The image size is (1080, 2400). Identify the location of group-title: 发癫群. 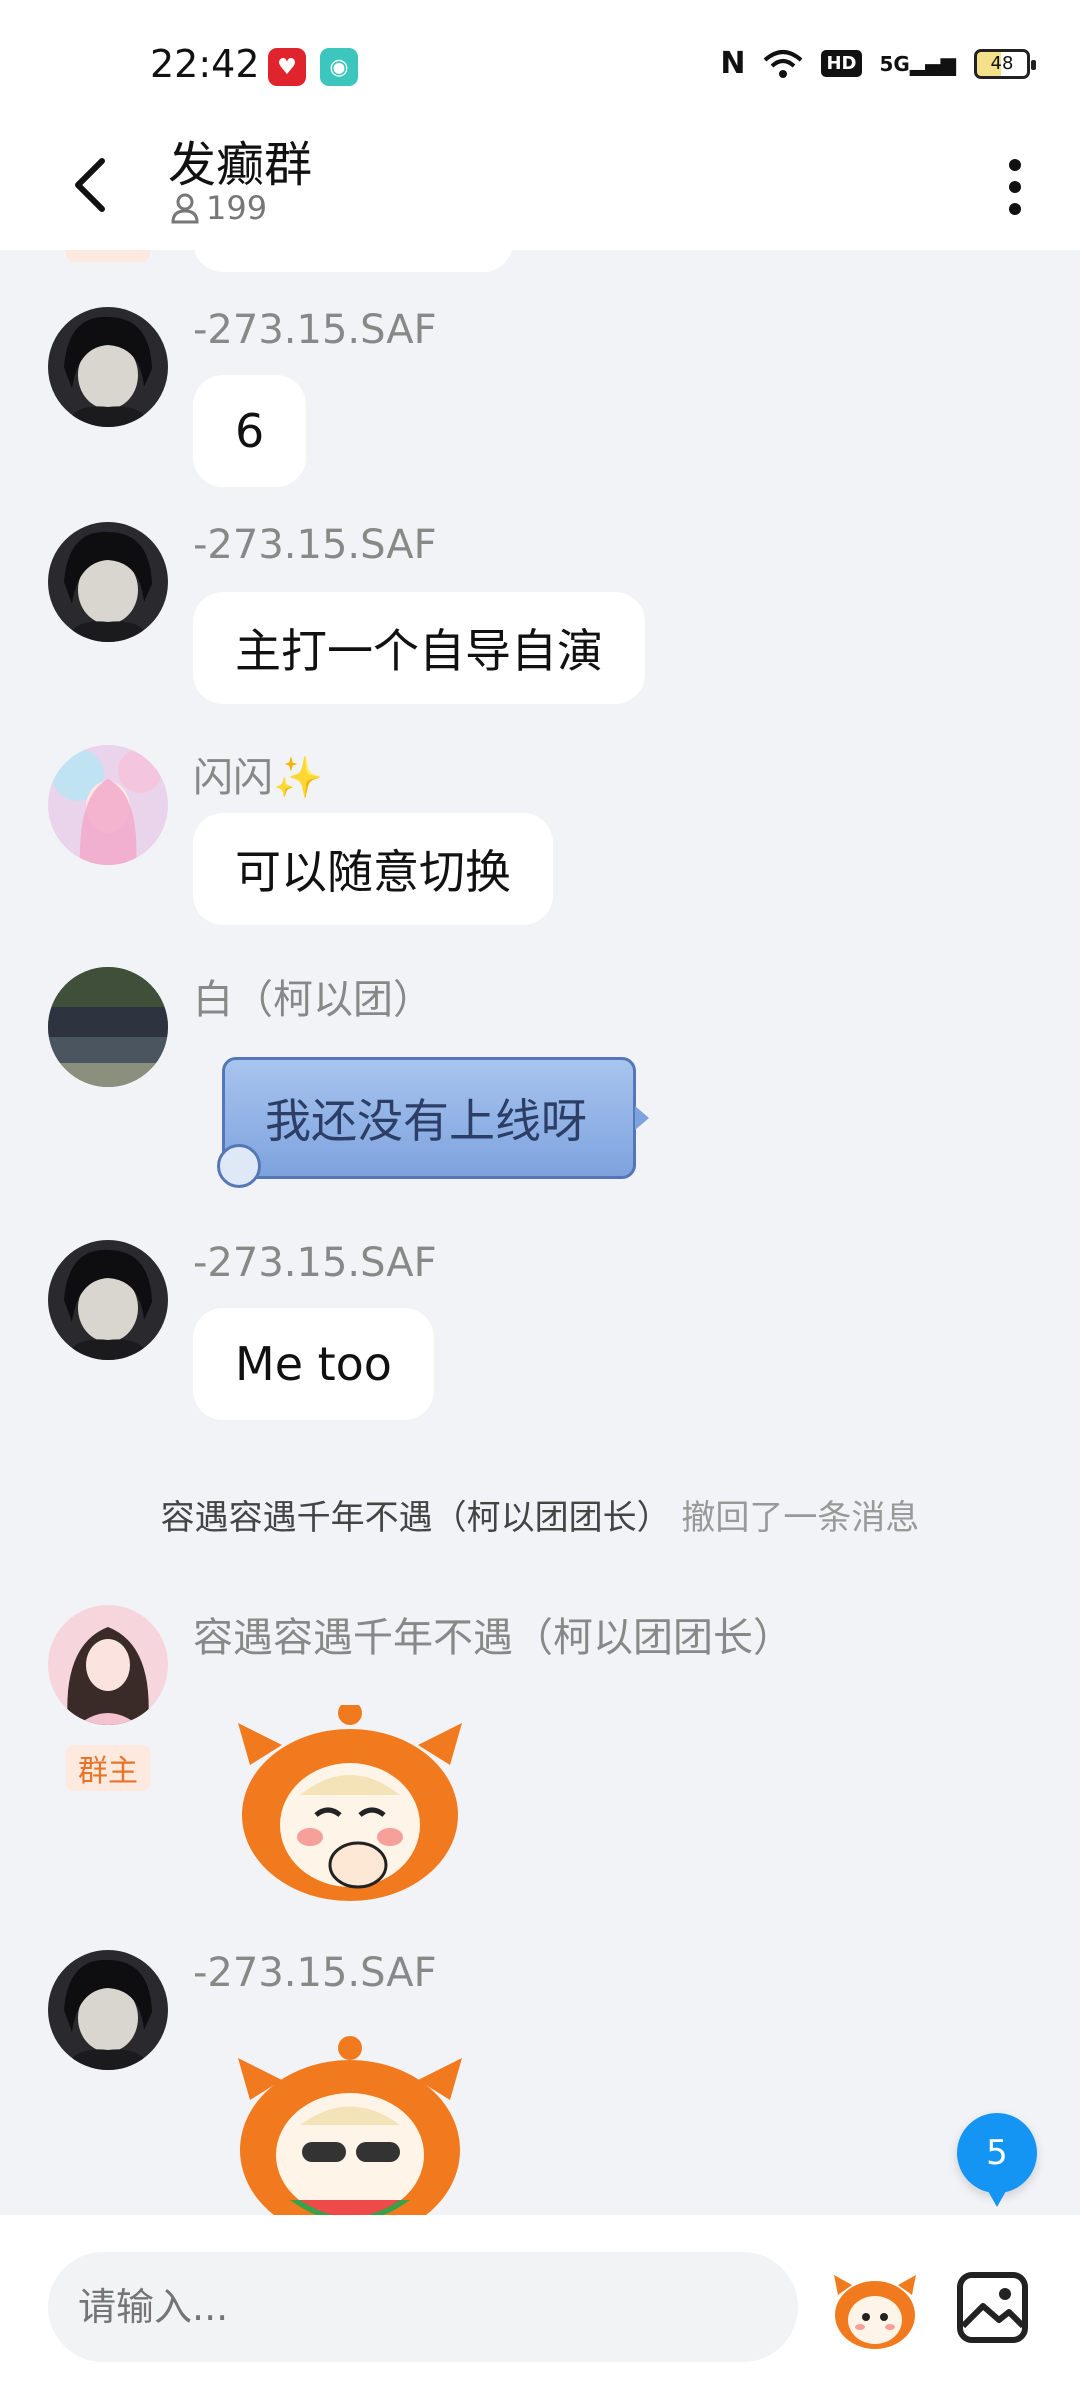
(240, 160).